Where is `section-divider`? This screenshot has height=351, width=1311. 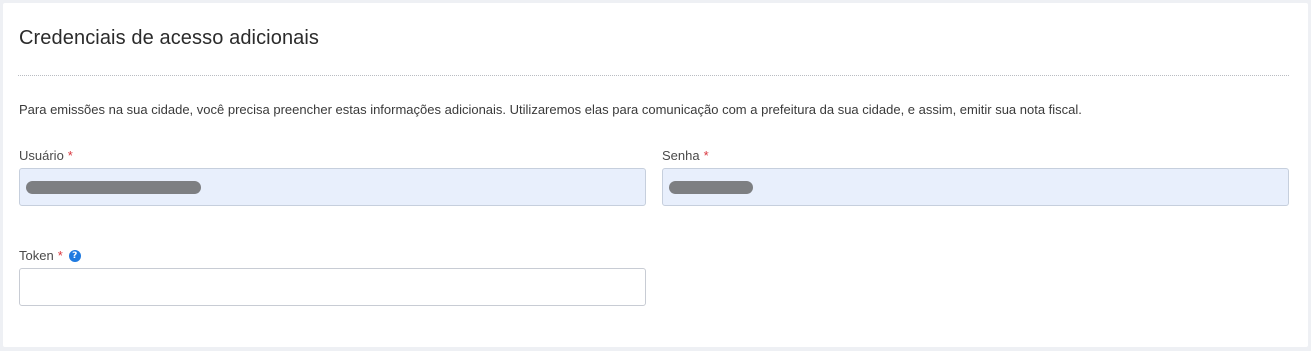
section-divider is located at coordinates (653, 75).